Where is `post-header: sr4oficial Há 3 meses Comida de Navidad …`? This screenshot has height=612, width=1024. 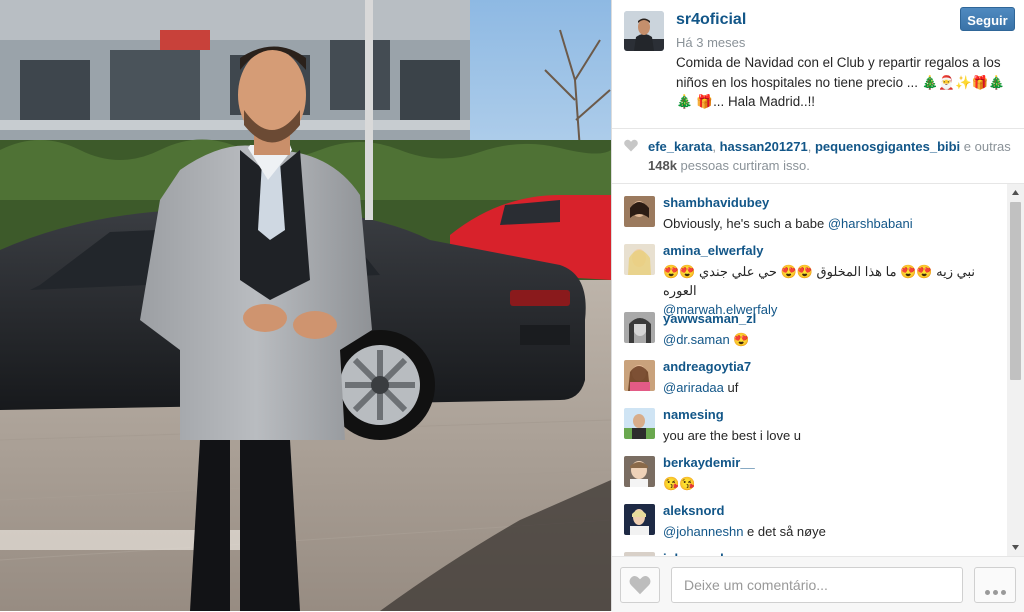 post-header: sr4oficial Há 3 meses Comida de Navidad … is located at coordinates (818, 64).